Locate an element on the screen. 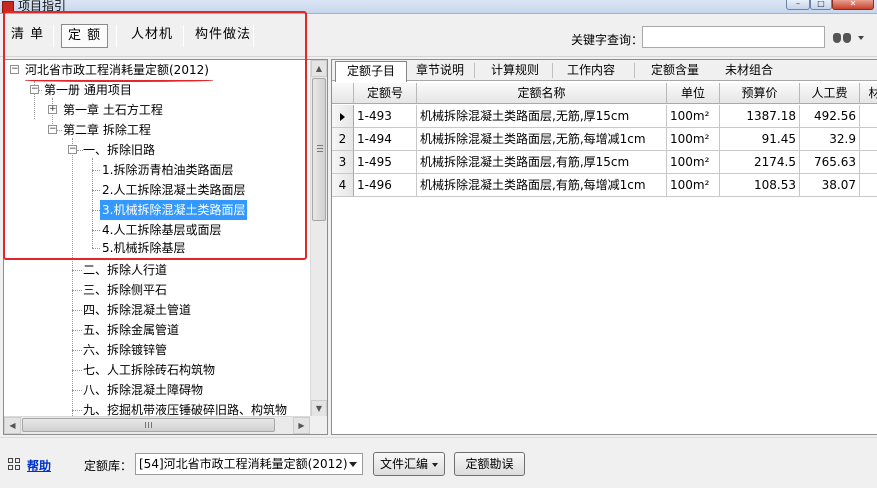  cell-name: 机械拆除混凝土类路面层,无筋,每增减1cm is located at coordinates (542, 139).